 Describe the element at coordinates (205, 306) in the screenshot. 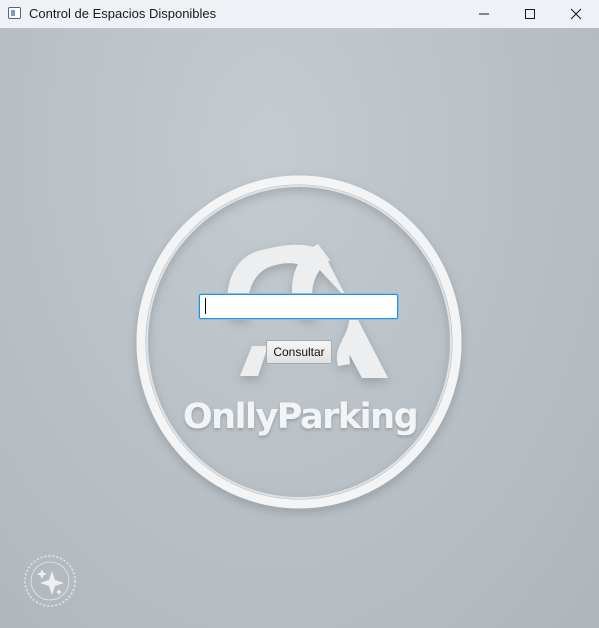

I see `text-caret` at that location.